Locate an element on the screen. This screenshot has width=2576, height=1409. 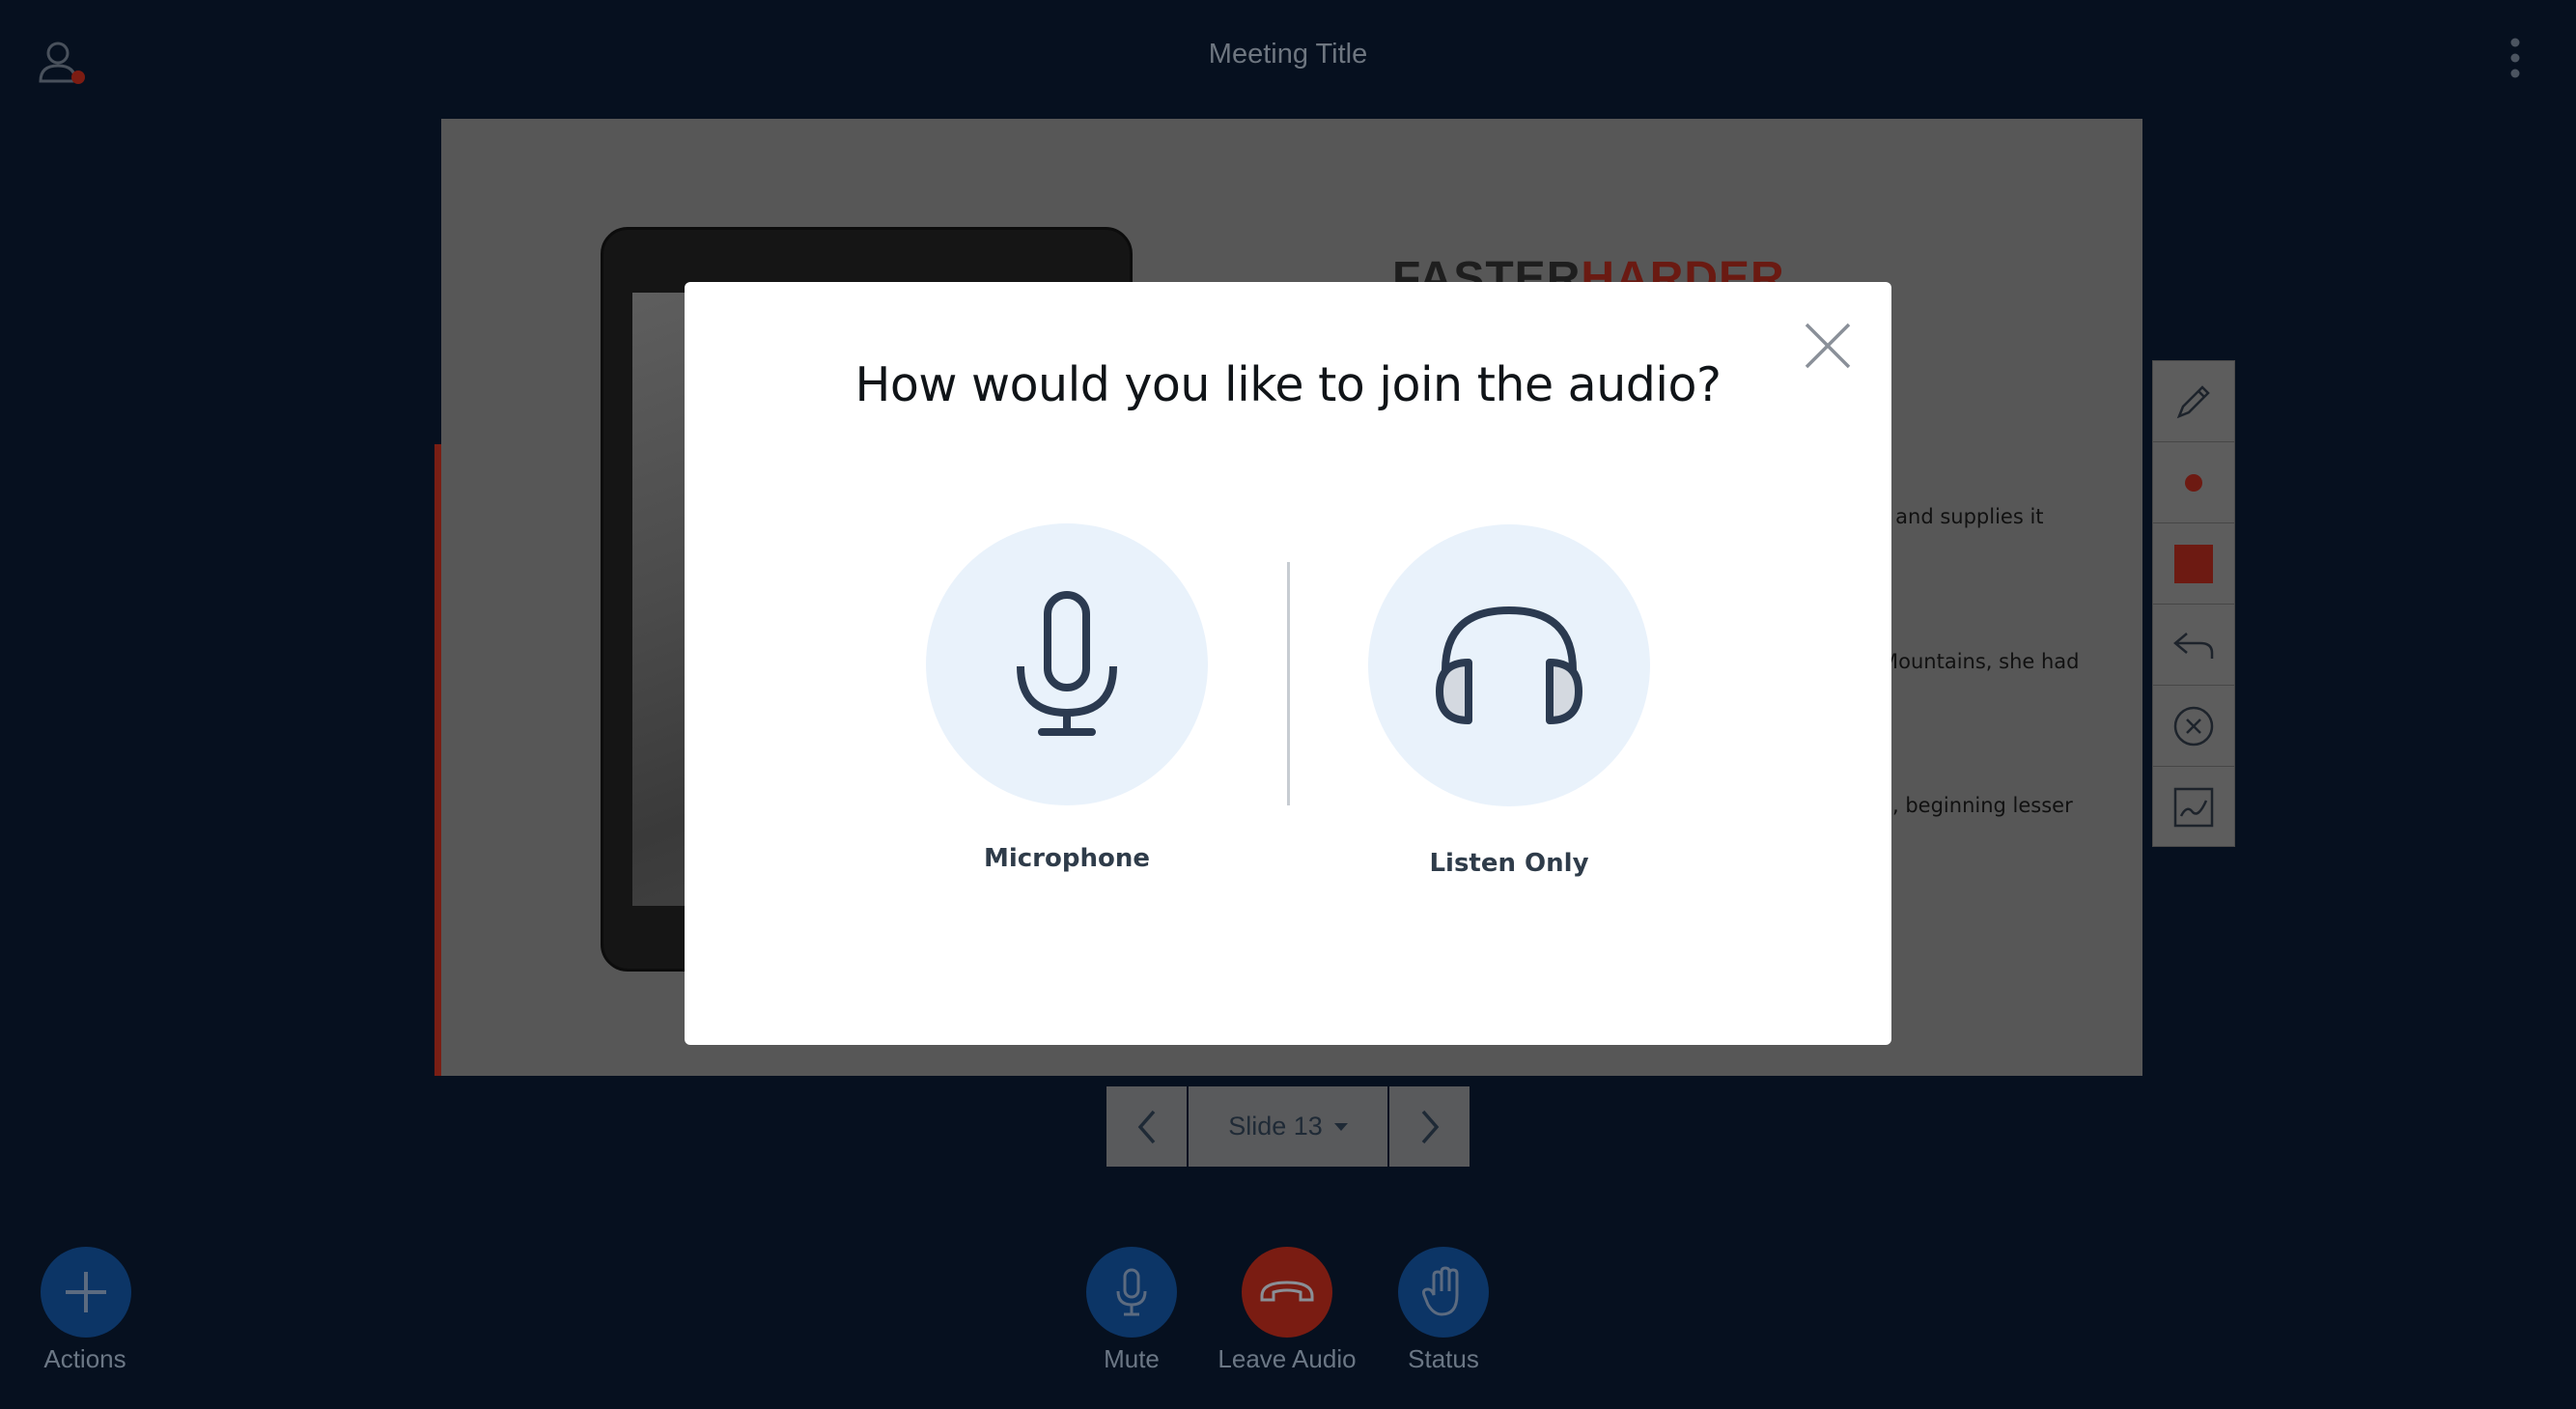
listen-only-option-button: Listen Only is located at coordinates (1509, 701).